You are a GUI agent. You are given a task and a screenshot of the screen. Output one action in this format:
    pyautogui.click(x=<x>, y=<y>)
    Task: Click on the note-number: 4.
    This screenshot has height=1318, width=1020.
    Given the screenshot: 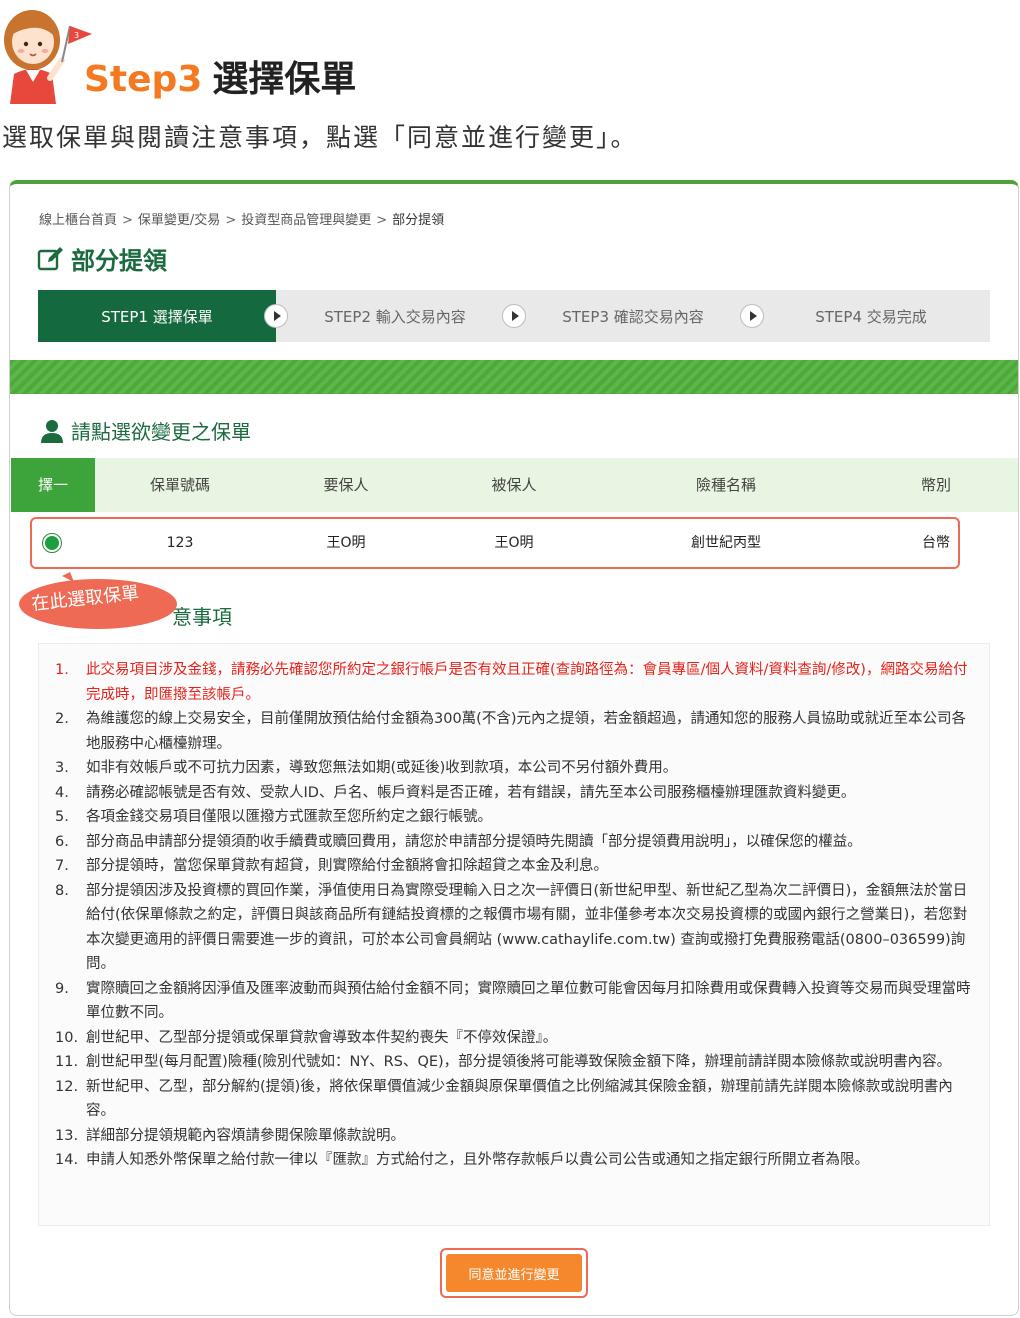 What is the action you would take?
    pyautogui.click(x=62, y=792)
    